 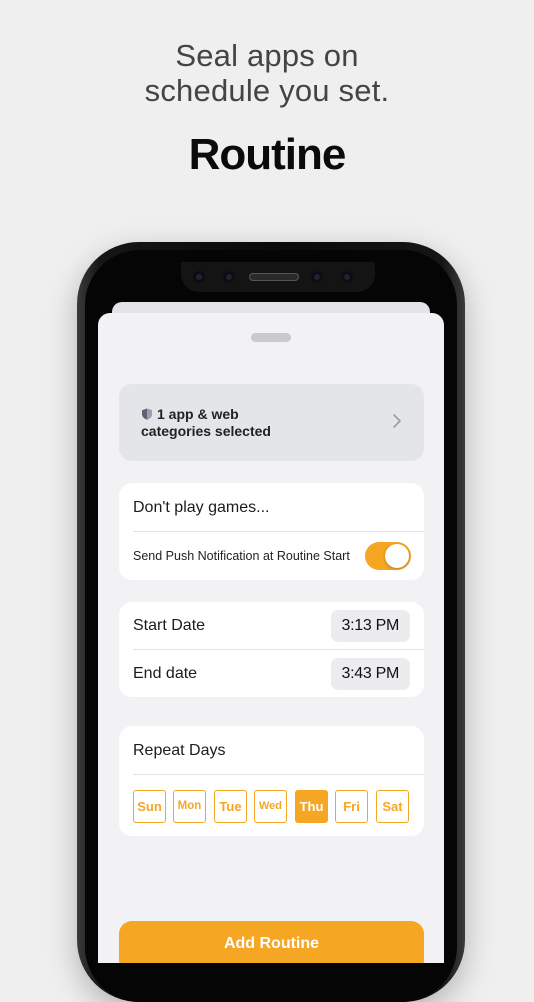 What do you see at coordinates (149, 806) in the screenshot?
I see `day-sun-button: Sun` at bounding box center [149, 806].